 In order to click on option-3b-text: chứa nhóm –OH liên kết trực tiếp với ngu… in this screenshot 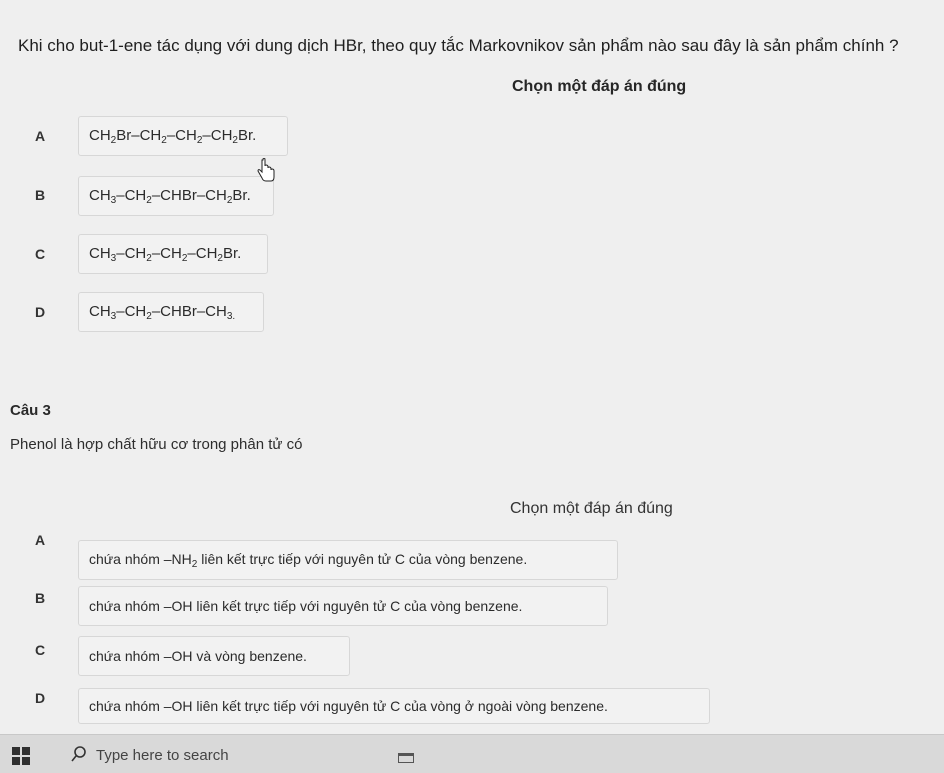, I will do `click(306, 606)`.